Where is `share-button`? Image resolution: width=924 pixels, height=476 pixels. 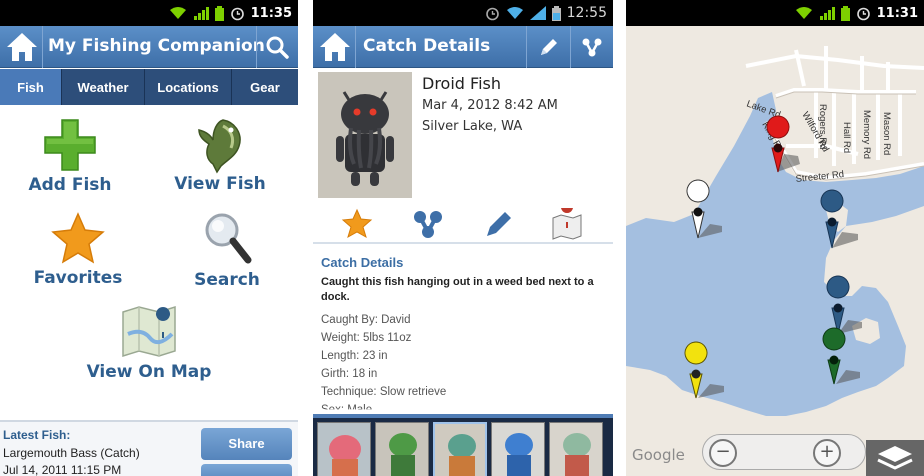
share-button is located at coordinates (592, 47).